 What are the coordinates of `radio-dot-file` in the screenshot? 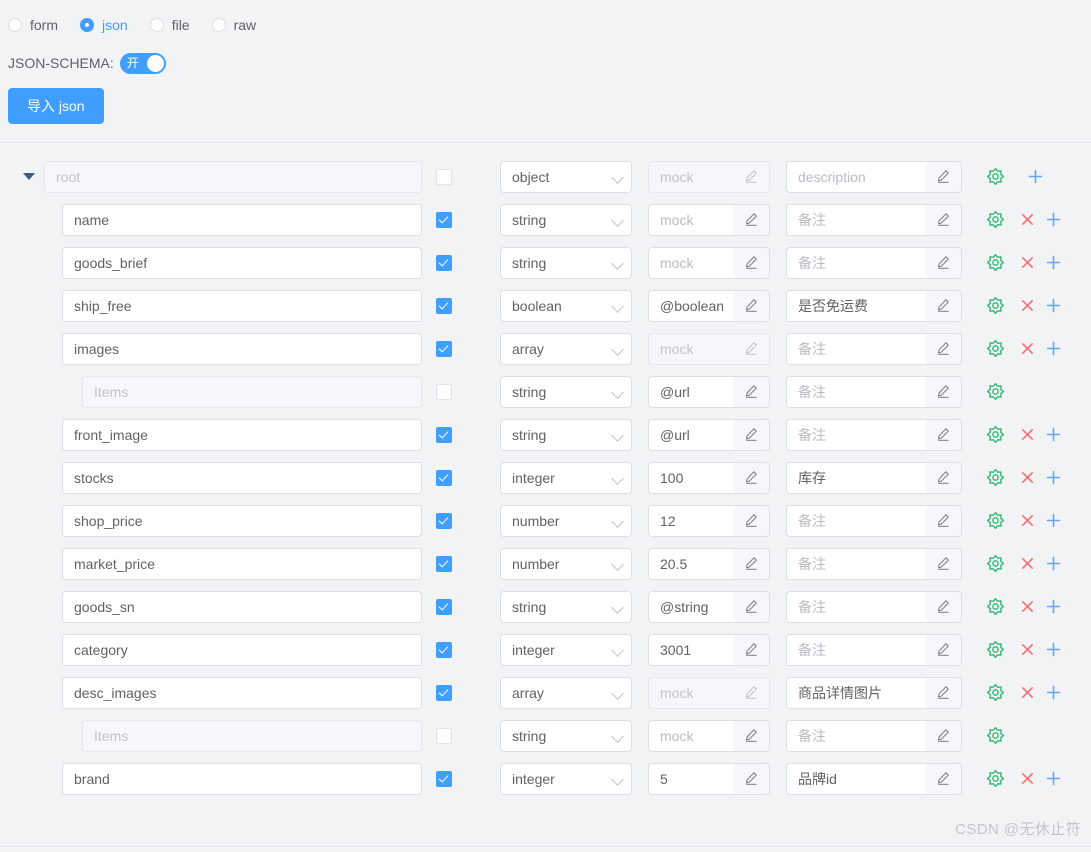 It's located at (156, 25).